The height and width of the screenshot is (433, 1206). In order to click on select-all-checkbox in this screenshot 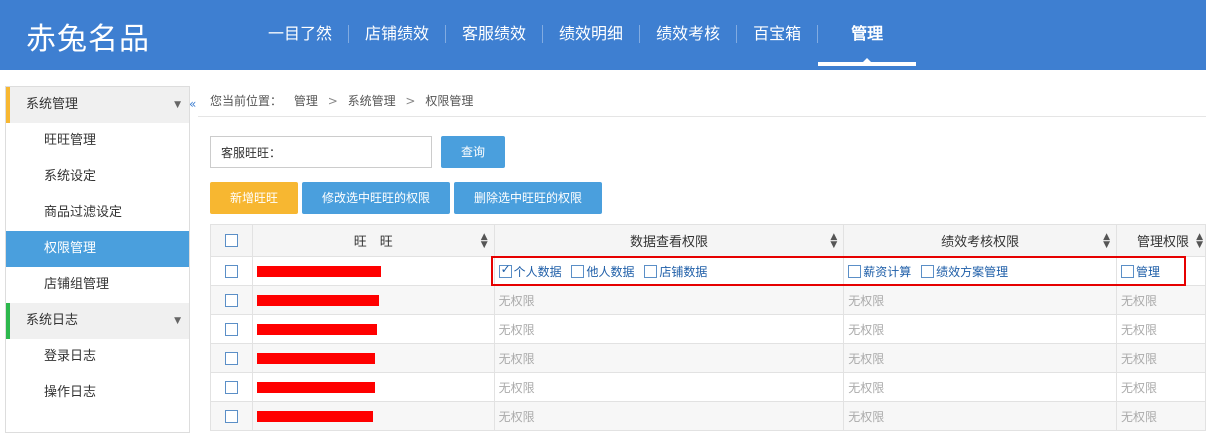, I will do `click(231, 240)`.